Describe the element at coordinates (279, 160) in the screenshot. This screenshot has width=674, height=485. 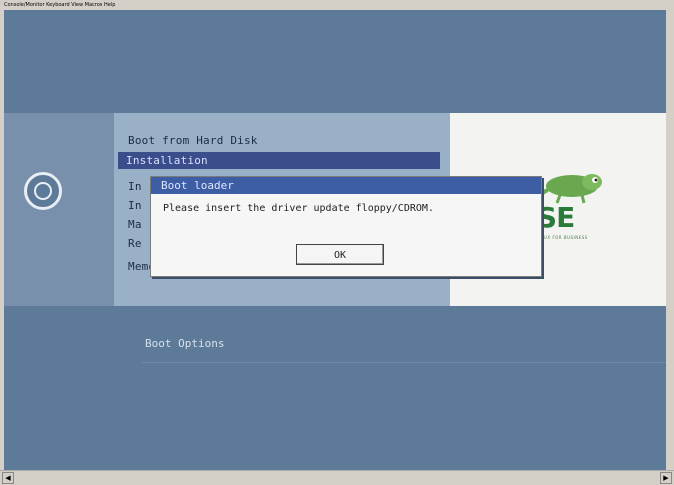
I see `menu-item-installation: Installation` at that location.